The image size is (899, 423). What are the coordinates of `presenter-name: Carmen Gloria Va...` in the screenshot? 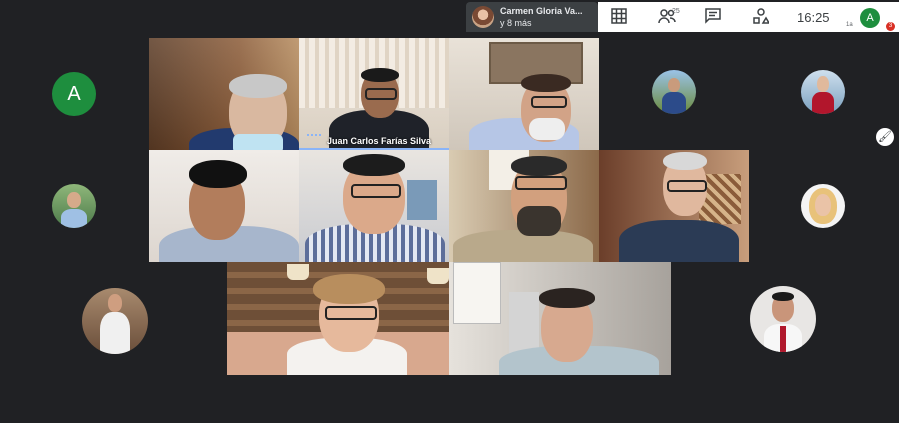 It's located at (541, 11).